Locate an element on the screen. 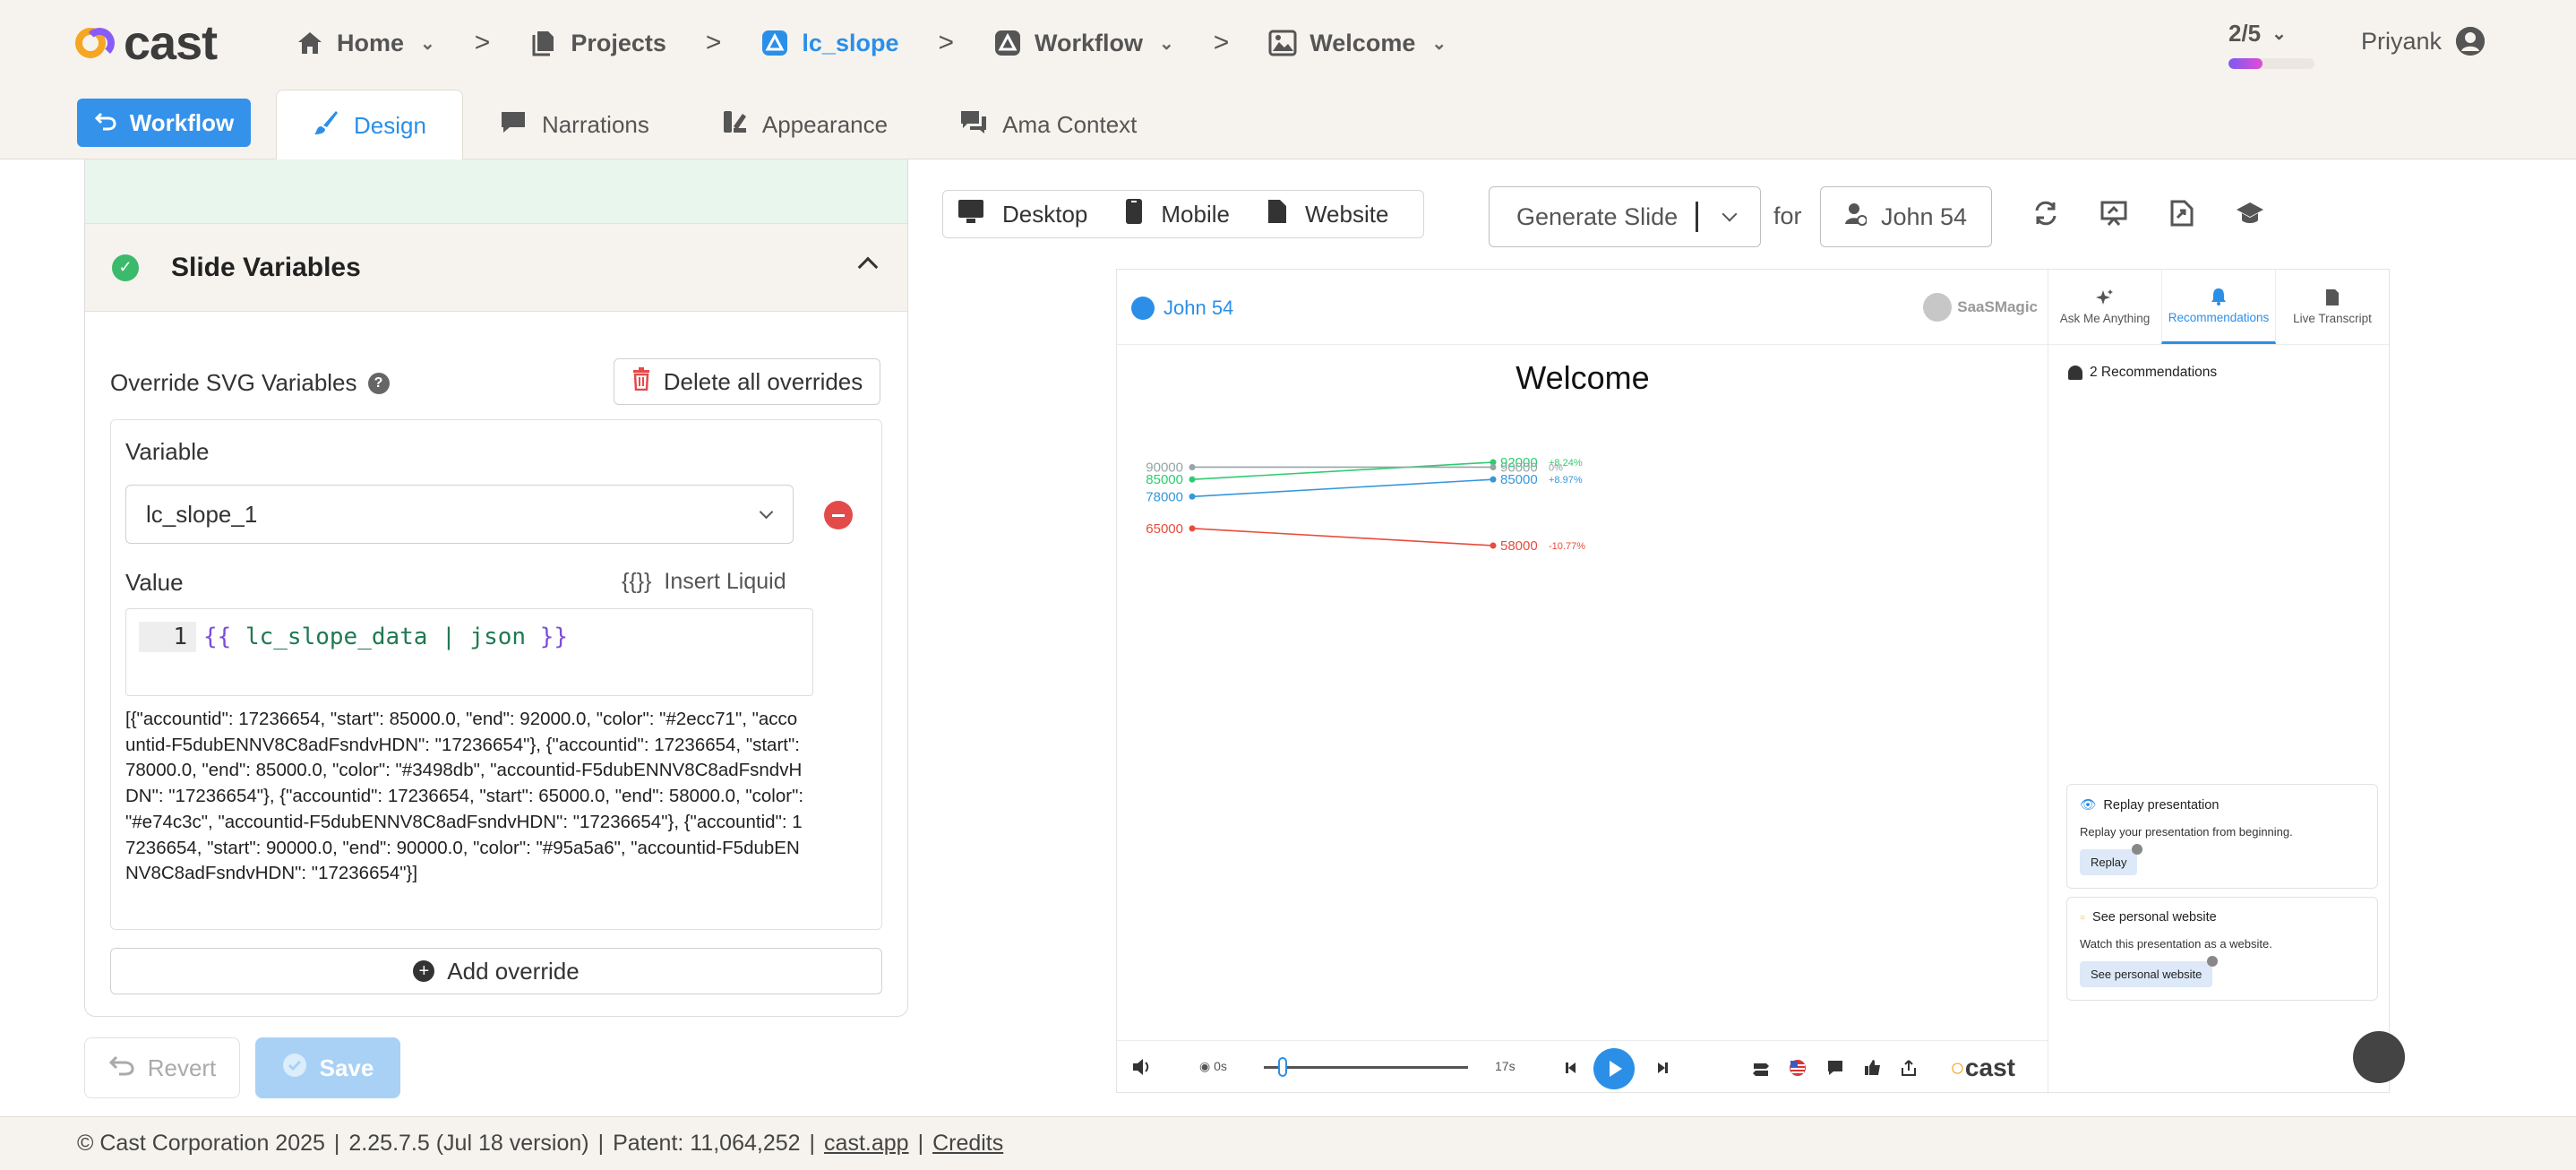 Image resolution: width=2576 pixels, height=1170 pixels. seek-bar is located at coordinates (1366, 1068).